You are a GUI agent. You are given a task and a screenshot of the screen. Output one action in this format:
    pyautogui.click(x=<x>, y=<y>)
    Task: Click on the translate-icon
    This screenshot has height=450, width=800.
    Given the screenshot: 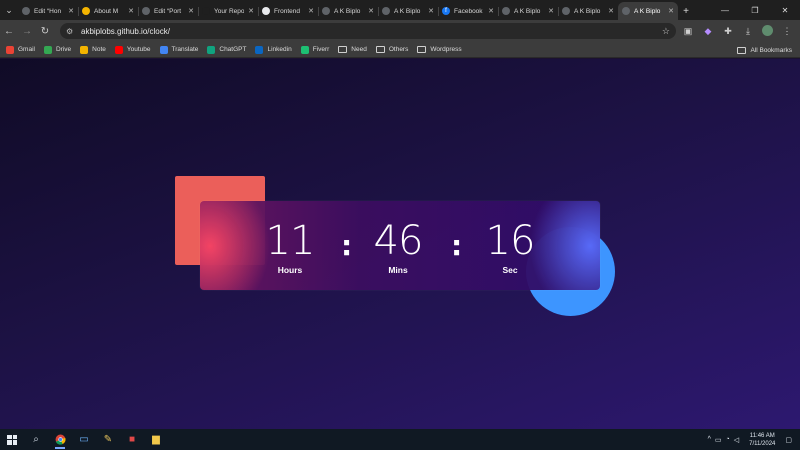 What is the action you would take?
    pyautogui.click(x=163, y=49)
    